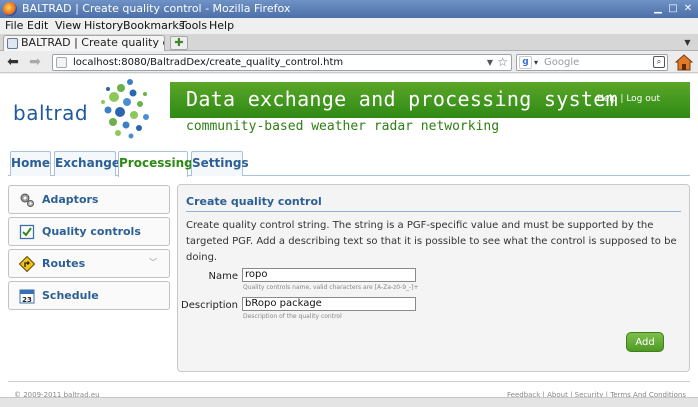  Describe the element at coordinates (525, 62) in the screenshot. I see `google-engine-icon: g` at that location.